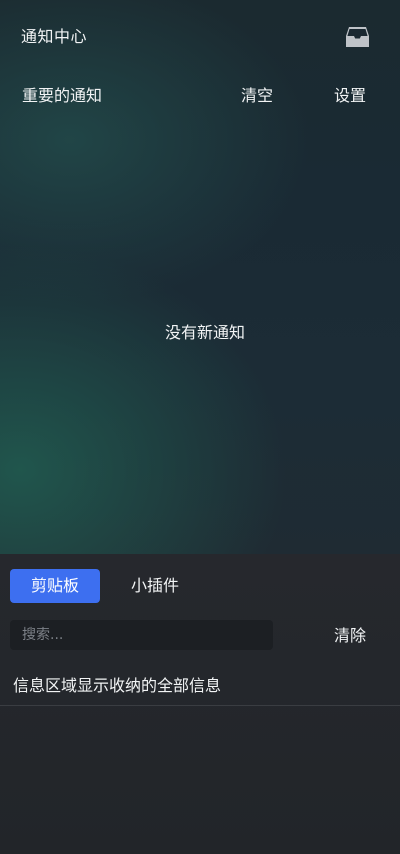  Describe the element at coordinates (155, 586) in the screenshot. I see `tab-widgets: 小插件` at that location.